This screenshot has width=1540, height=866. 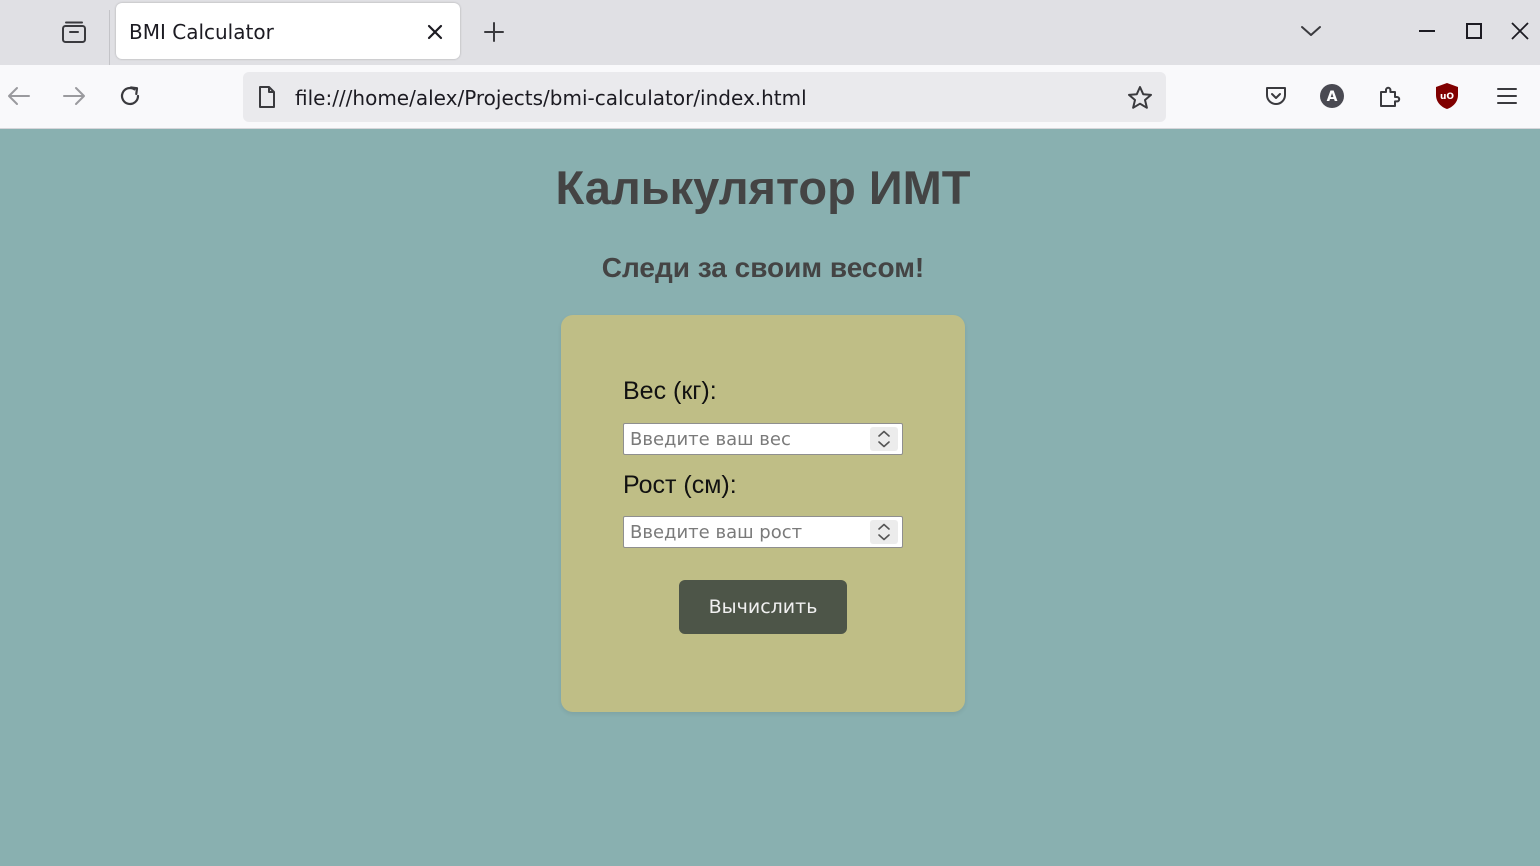 I want to click on page-title: Калькулятор ИМТ, so click(x=763, y=187).